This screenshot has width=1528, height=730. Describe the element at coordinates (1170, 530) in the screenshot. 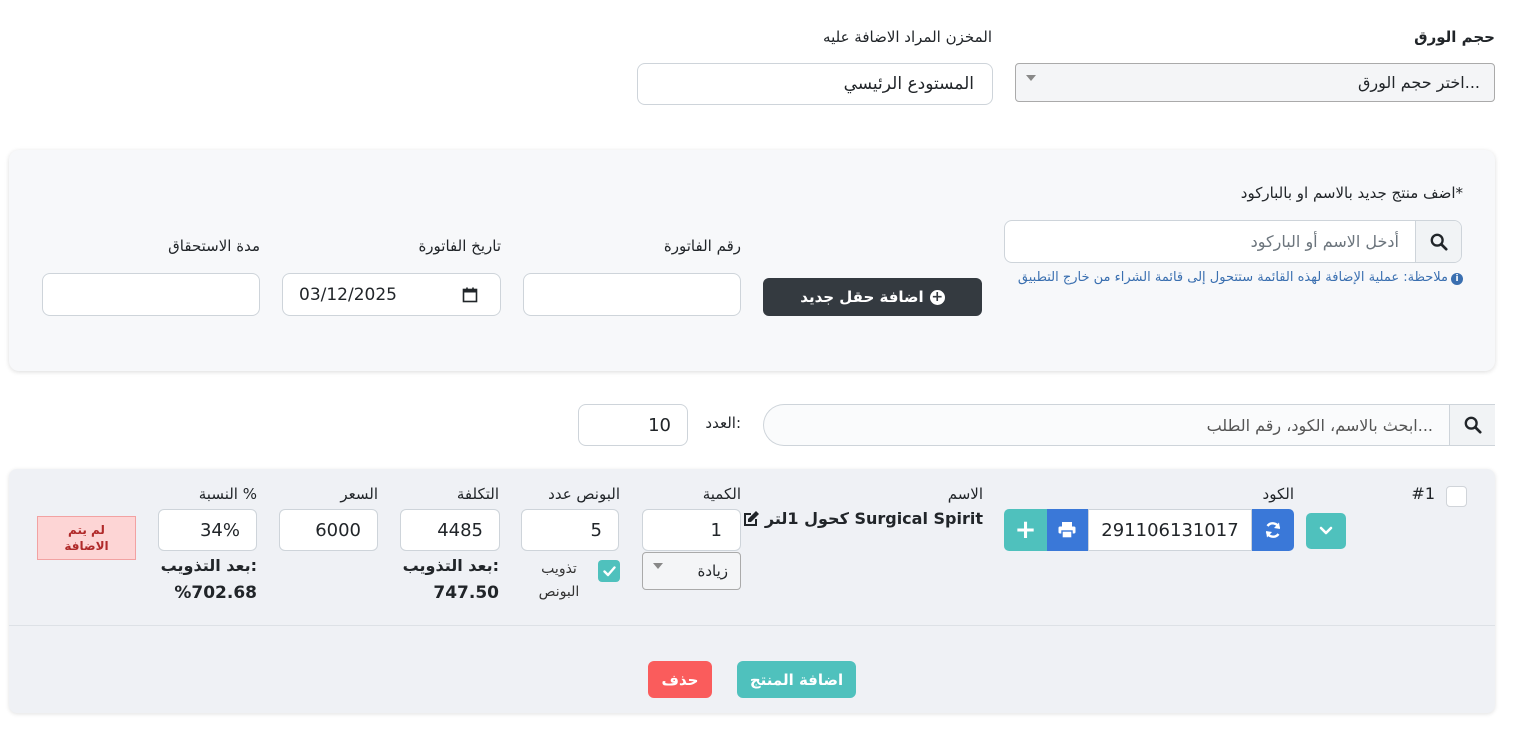

I see `code-input: 291106131017` at that location.